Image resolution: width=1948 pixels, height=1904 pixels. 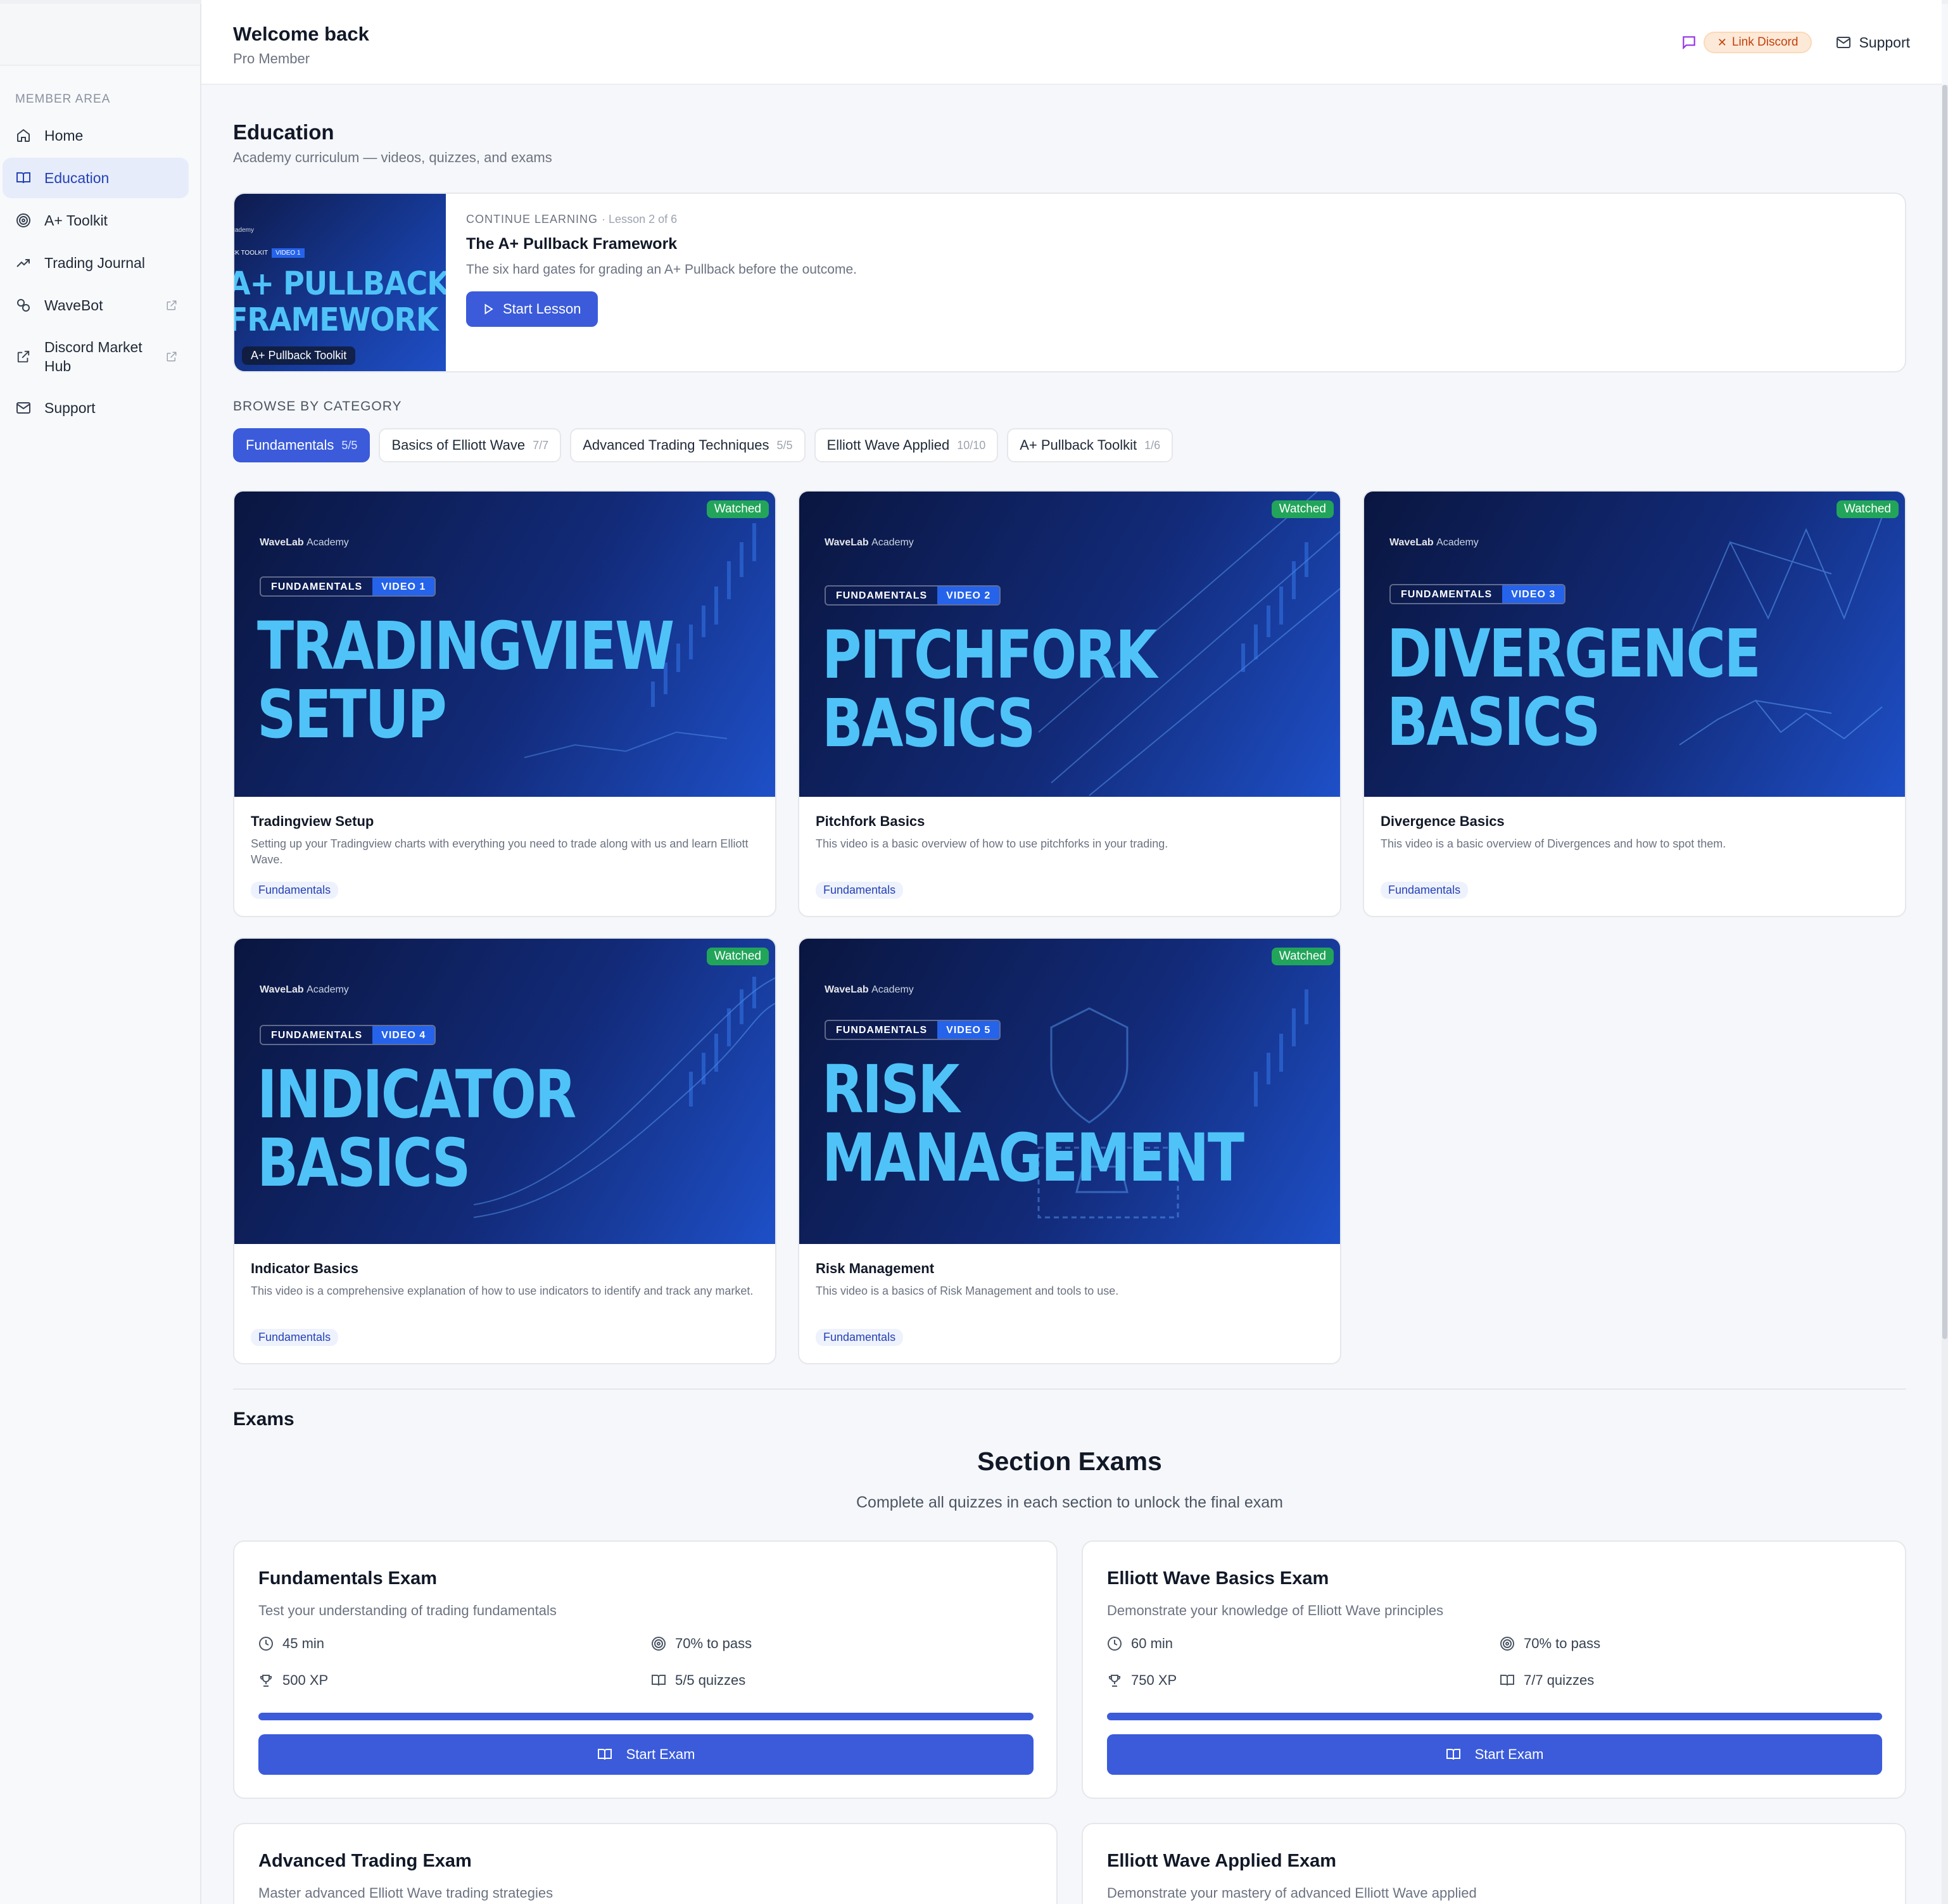 I want to click on clock-icon, so click(x=1115, y=1644).